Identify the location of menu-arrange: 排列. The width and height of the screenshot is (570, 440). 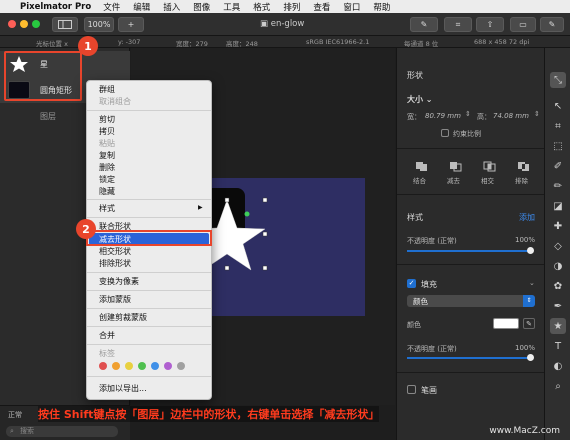
(291, 7).